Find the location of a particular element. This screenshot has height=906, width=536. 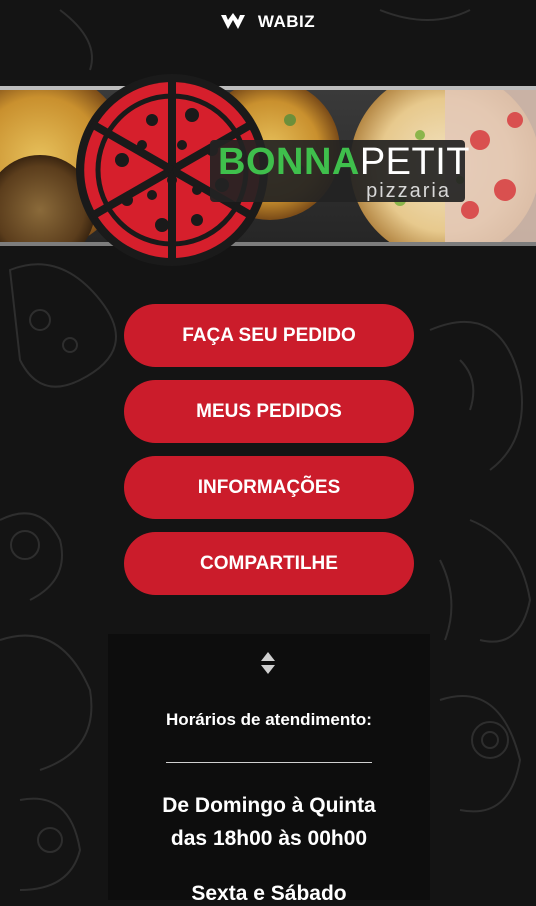

information-button: INFORMAÇÕES is located at coordinates (269, 487).